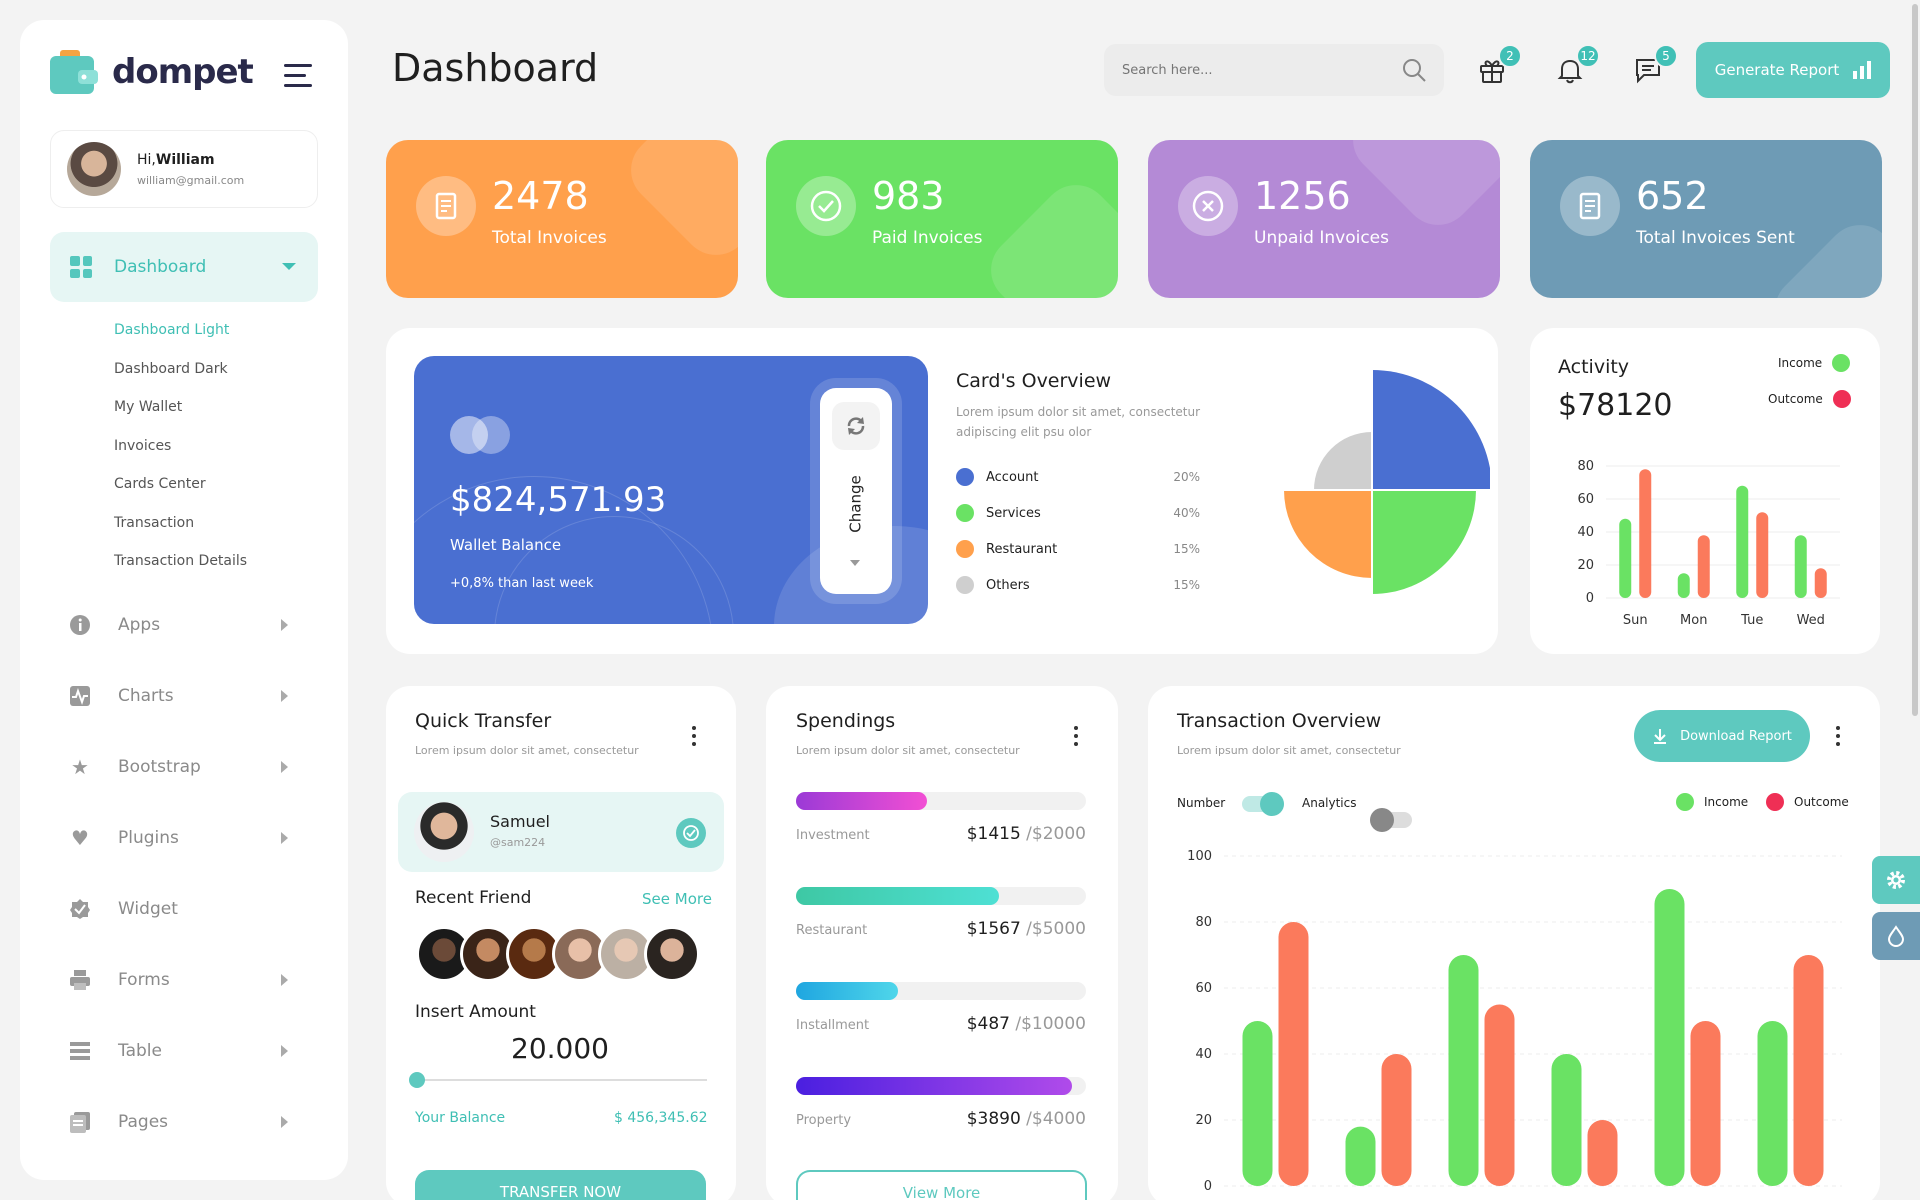  I want to click on user-card: Hi,William william@gmail.com, so click(184, 169).